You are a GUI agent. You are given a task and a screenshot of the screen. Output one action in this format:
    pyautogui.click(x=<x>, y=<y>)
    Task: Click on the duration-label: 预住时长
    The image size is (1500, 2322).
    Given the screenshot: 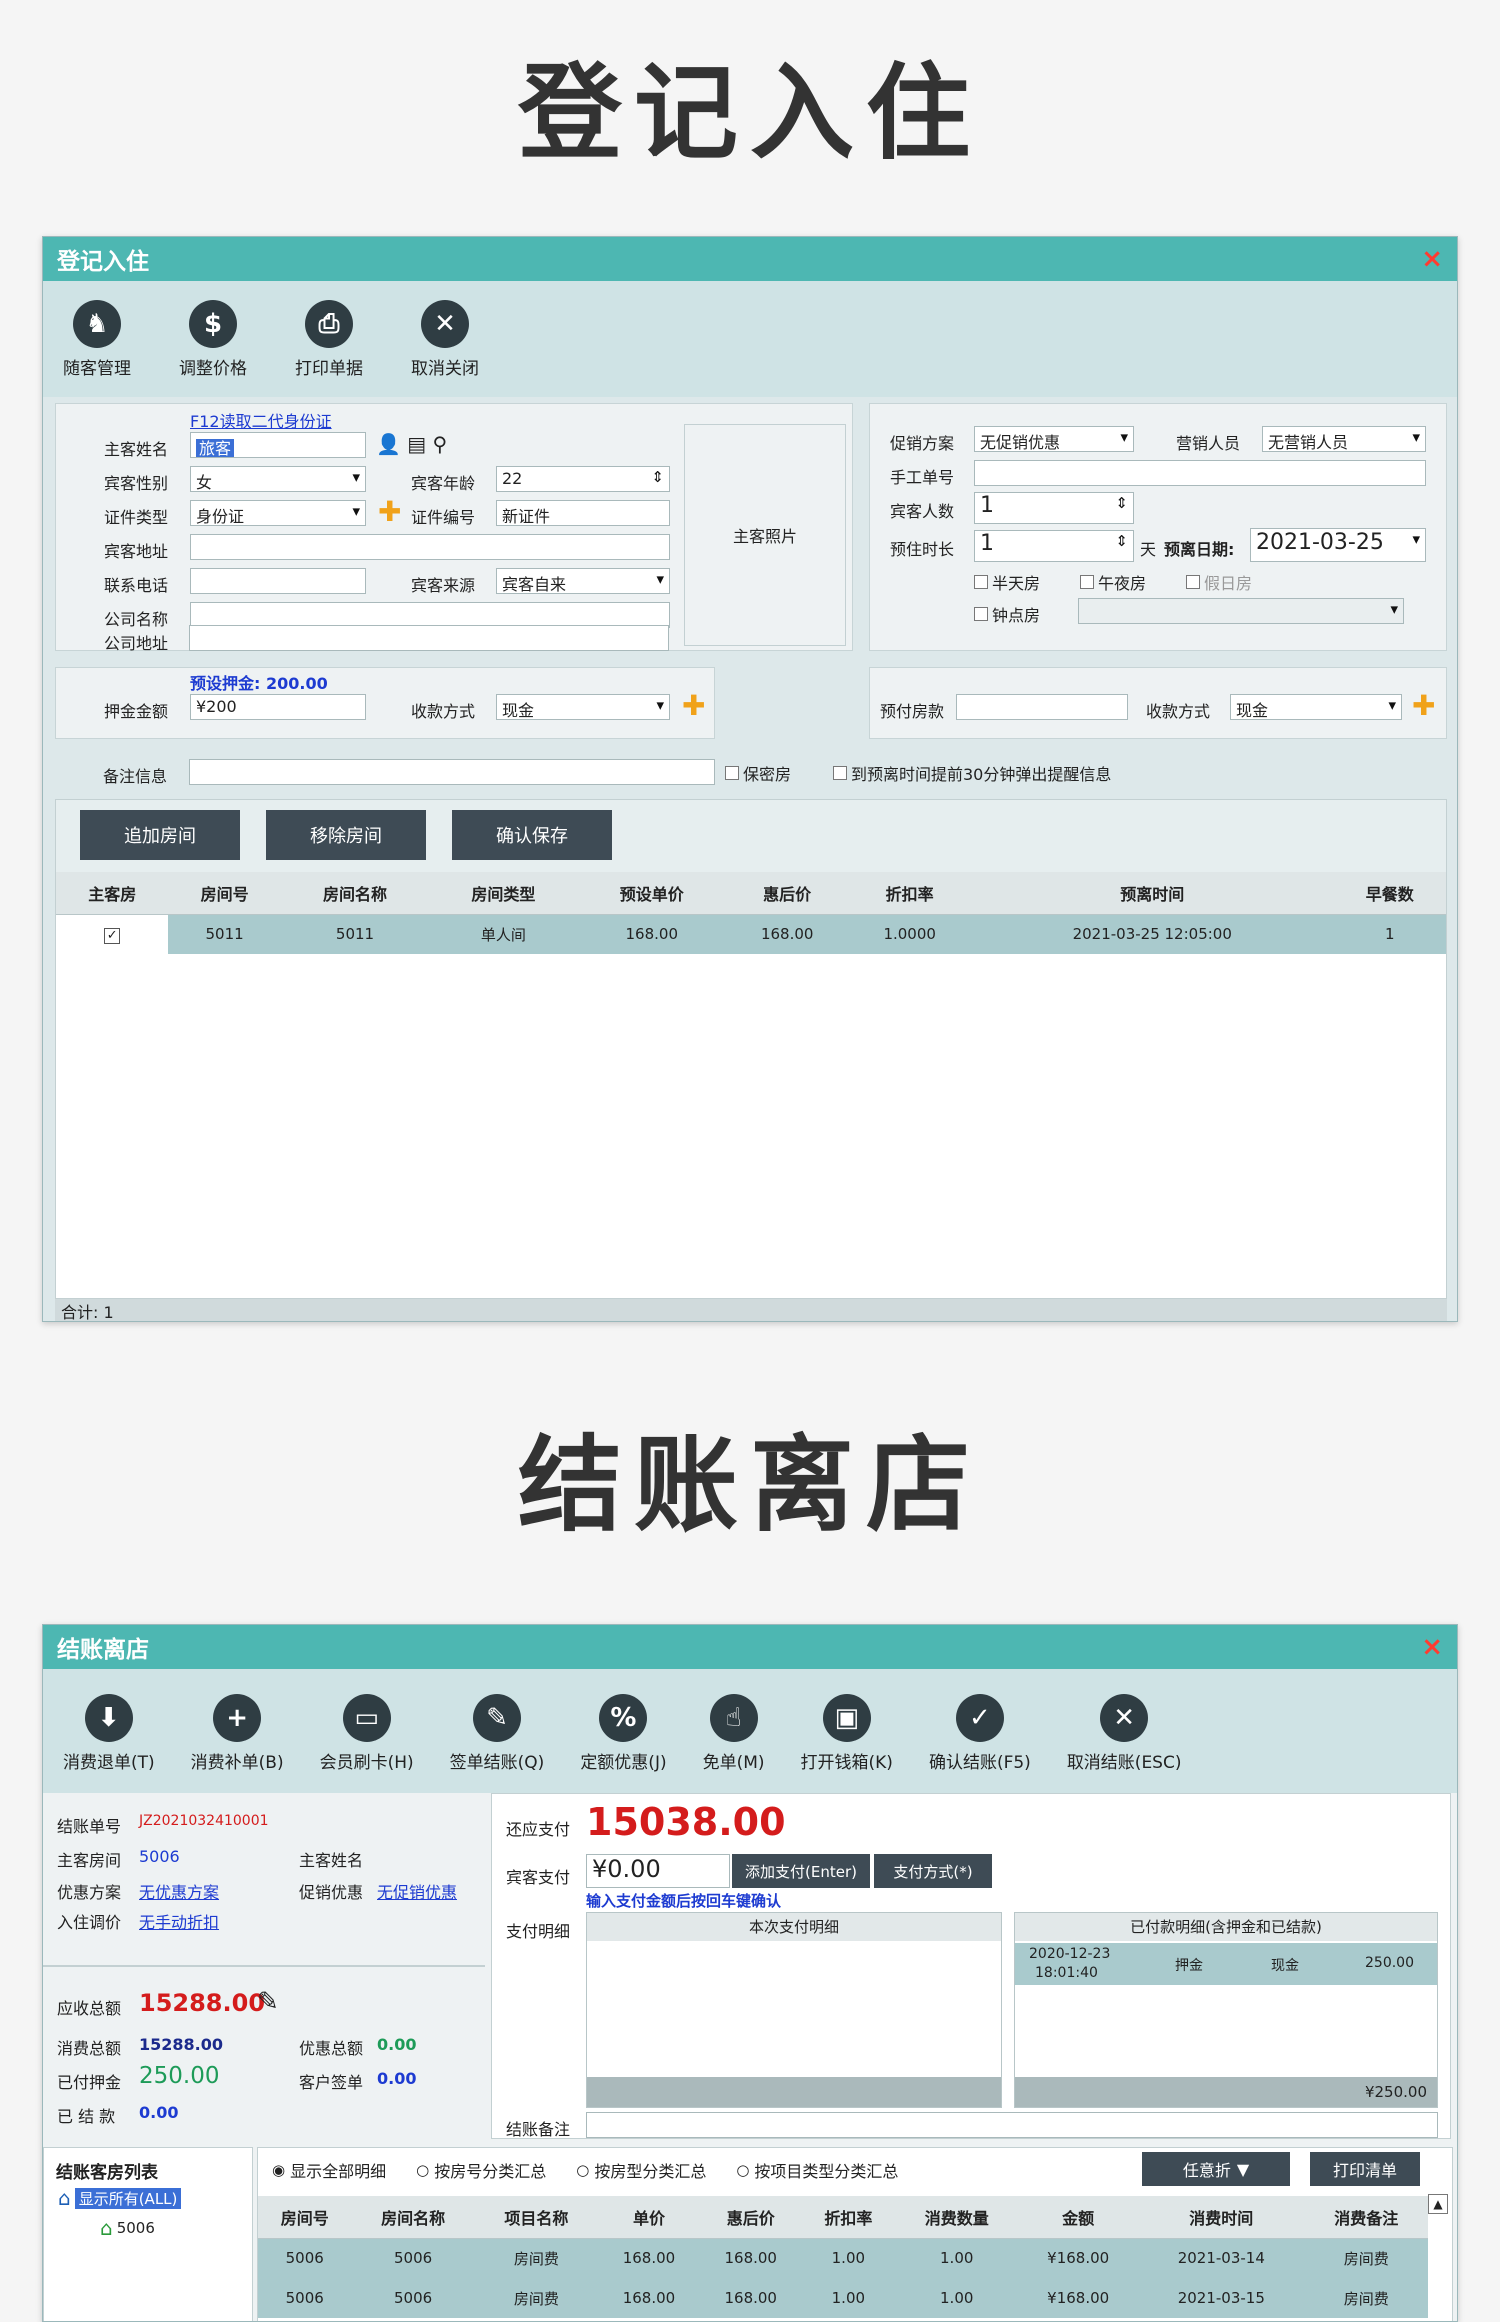 What is the action you would take?
    pyautogui.click(x=922, y=549)
    